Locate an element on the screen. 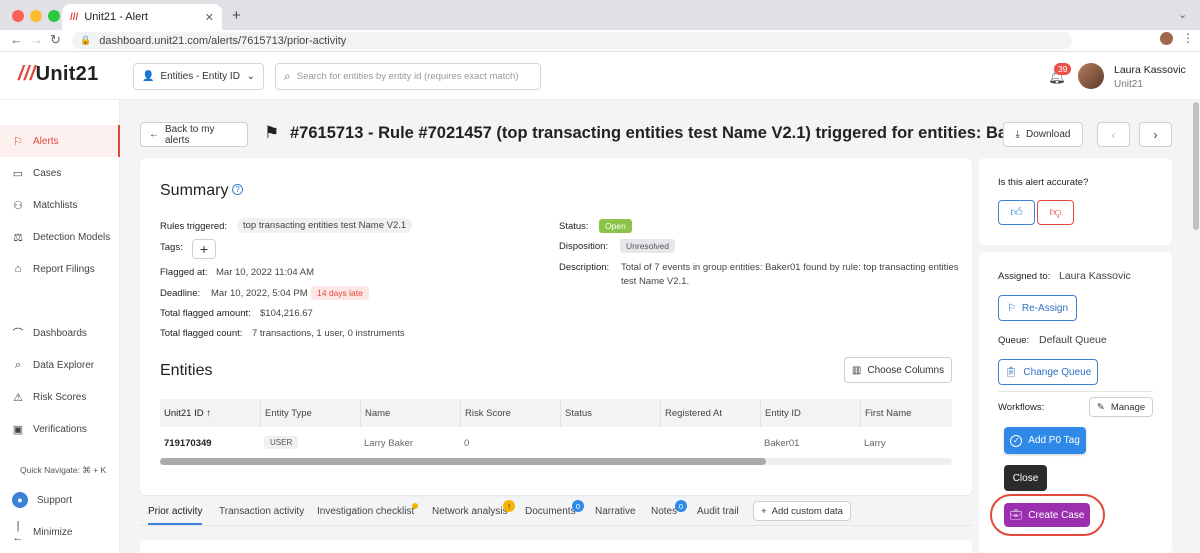 The width and height of the screenshot is (1200, 553). create-case-button: 💼︎ Create Case is located at coordinates (1047, 515).